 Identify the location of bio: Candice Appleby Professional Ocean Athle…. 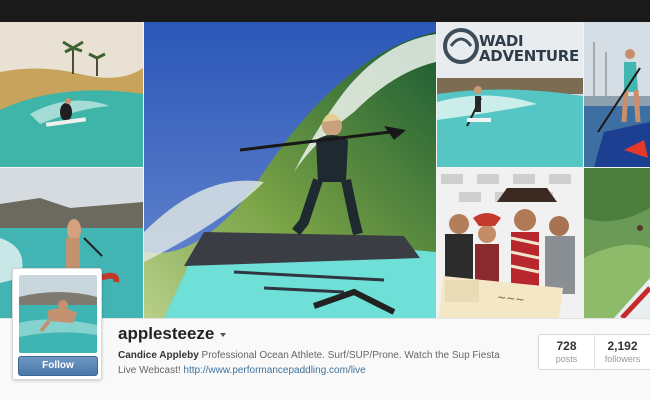
(319, 363).